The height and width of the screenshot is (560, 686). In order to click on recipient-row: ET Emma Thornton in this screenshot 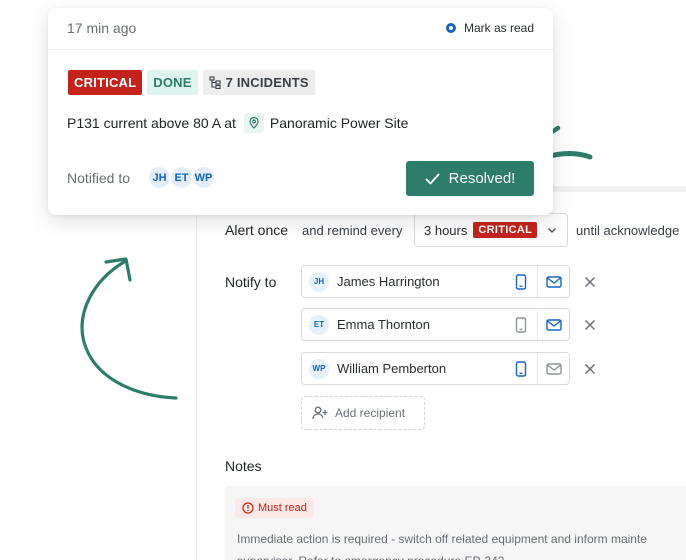, I will do `click(435, 324)`.